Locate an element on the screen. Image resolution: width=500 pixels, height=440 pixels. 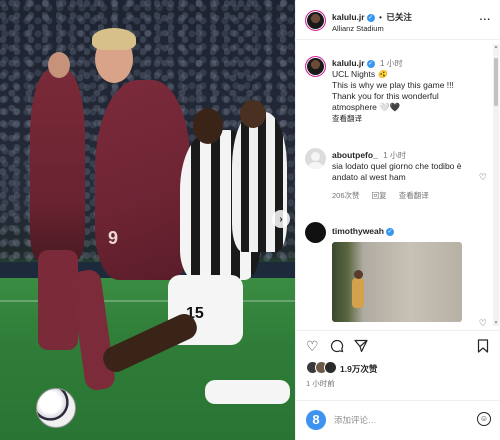
commenter-username: timothyweah is located at coordinates (358, 231).